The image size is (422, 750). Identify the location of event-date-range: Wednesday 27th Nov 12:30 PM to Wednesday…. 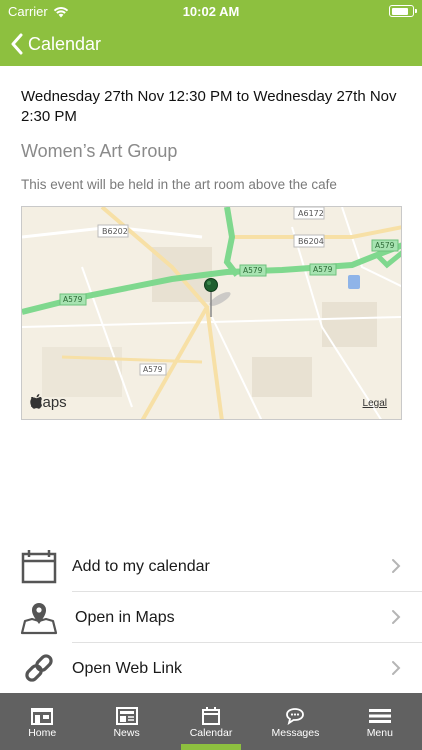
(209, 106).